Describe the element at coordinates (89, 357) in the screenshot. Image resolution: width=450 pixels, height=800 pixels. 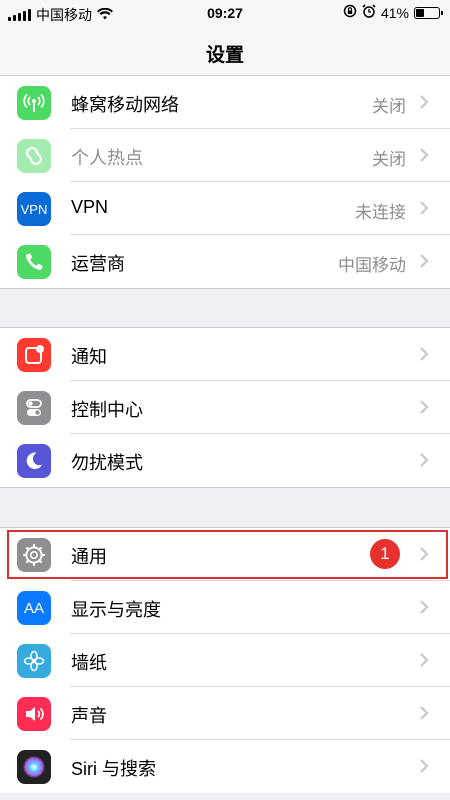
I see `settings-row-label: 通知` at that location.